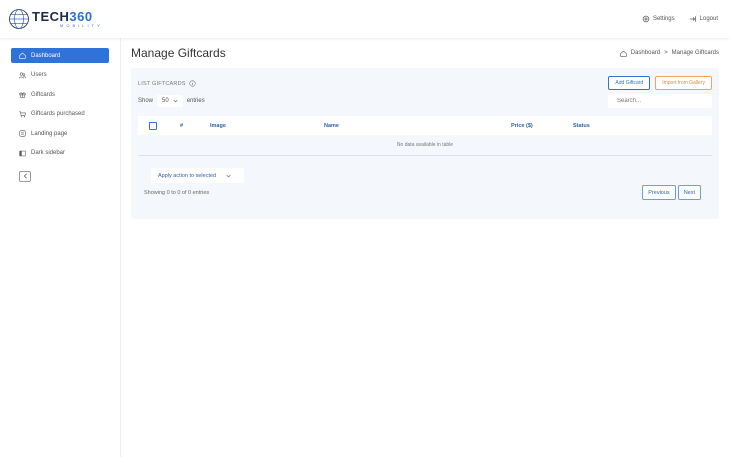  Describe the element at coordinates (60, 94) in the screenshot. I see `sidebar-item-giftcards: Giftcards` at that location.